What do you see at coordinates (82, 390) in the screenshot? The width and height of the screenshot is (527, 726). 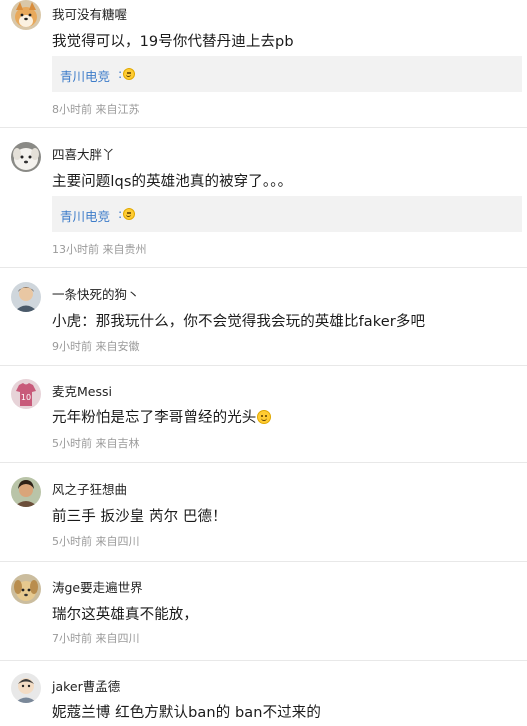 I see `username: 麦克Messi` at bounding box center [82, 390].